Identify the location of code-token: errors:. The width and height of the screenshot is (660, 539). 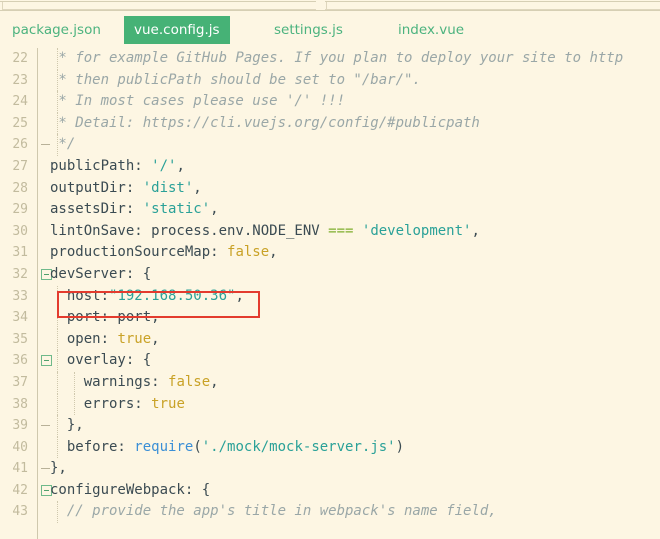
(101, 403).